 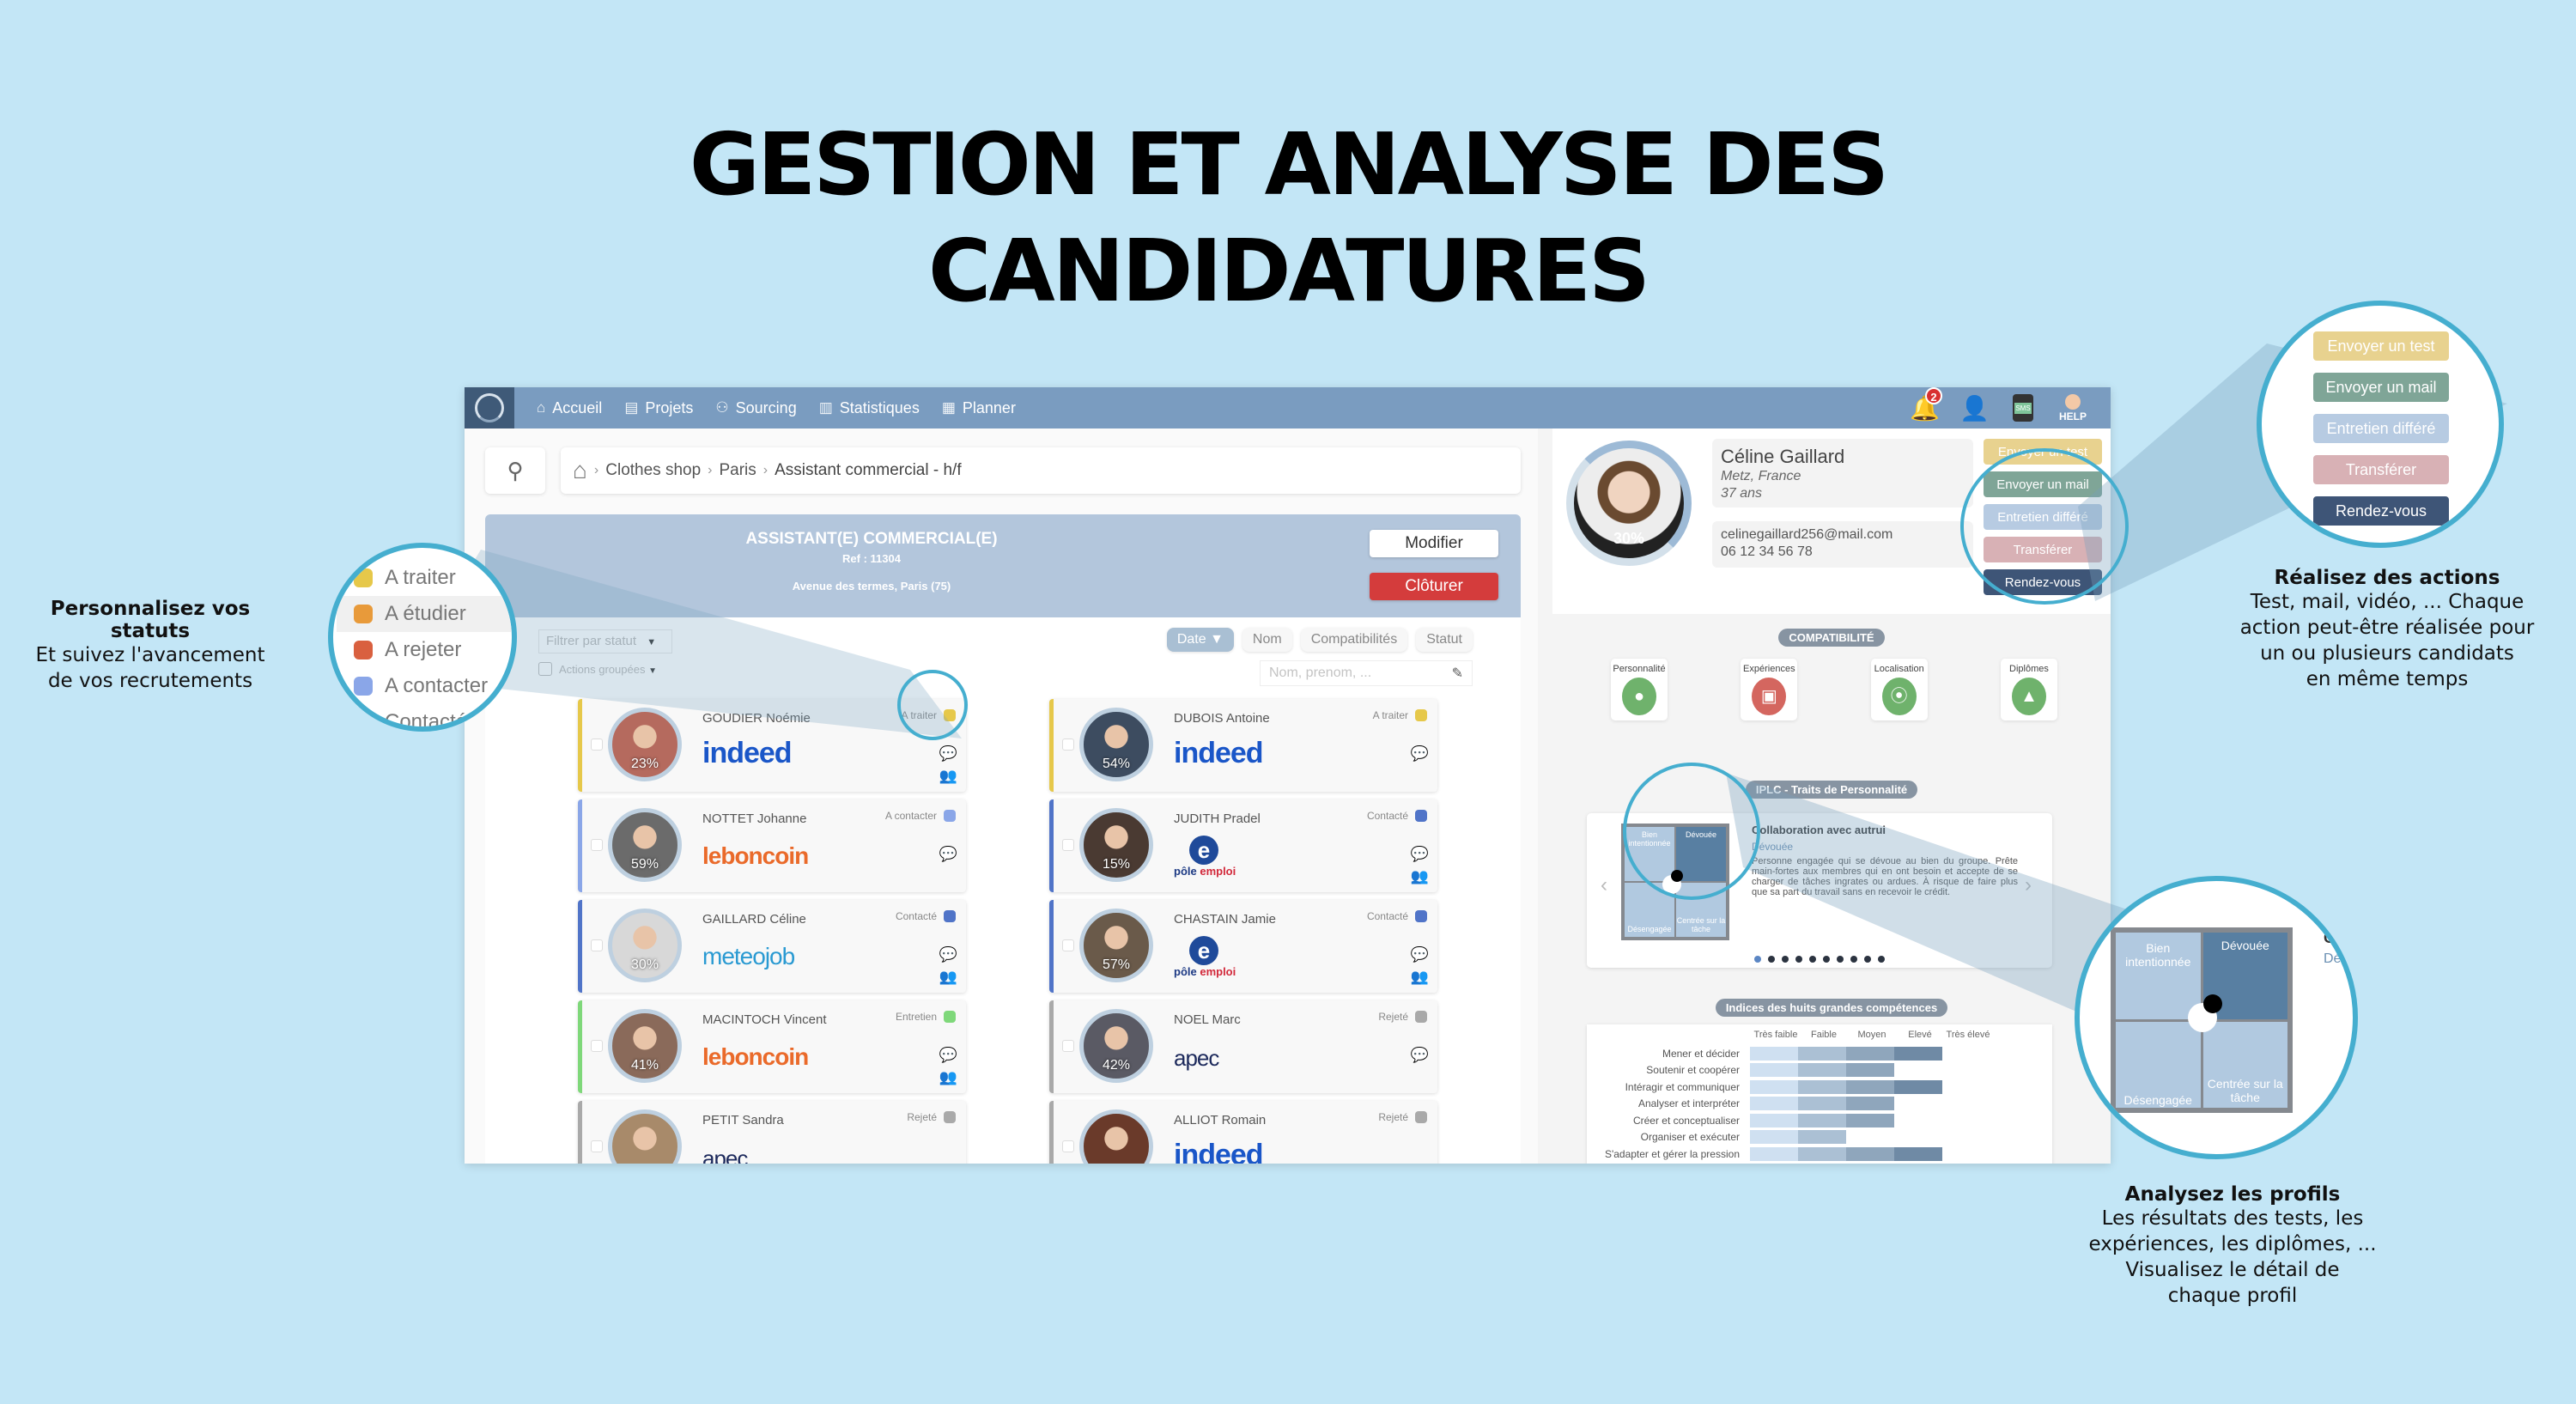 I want to click on candidate-card: 15% JUDITH Pradel Contacté e pôle emploi 💬 👥, so click(x=1243, y=846).